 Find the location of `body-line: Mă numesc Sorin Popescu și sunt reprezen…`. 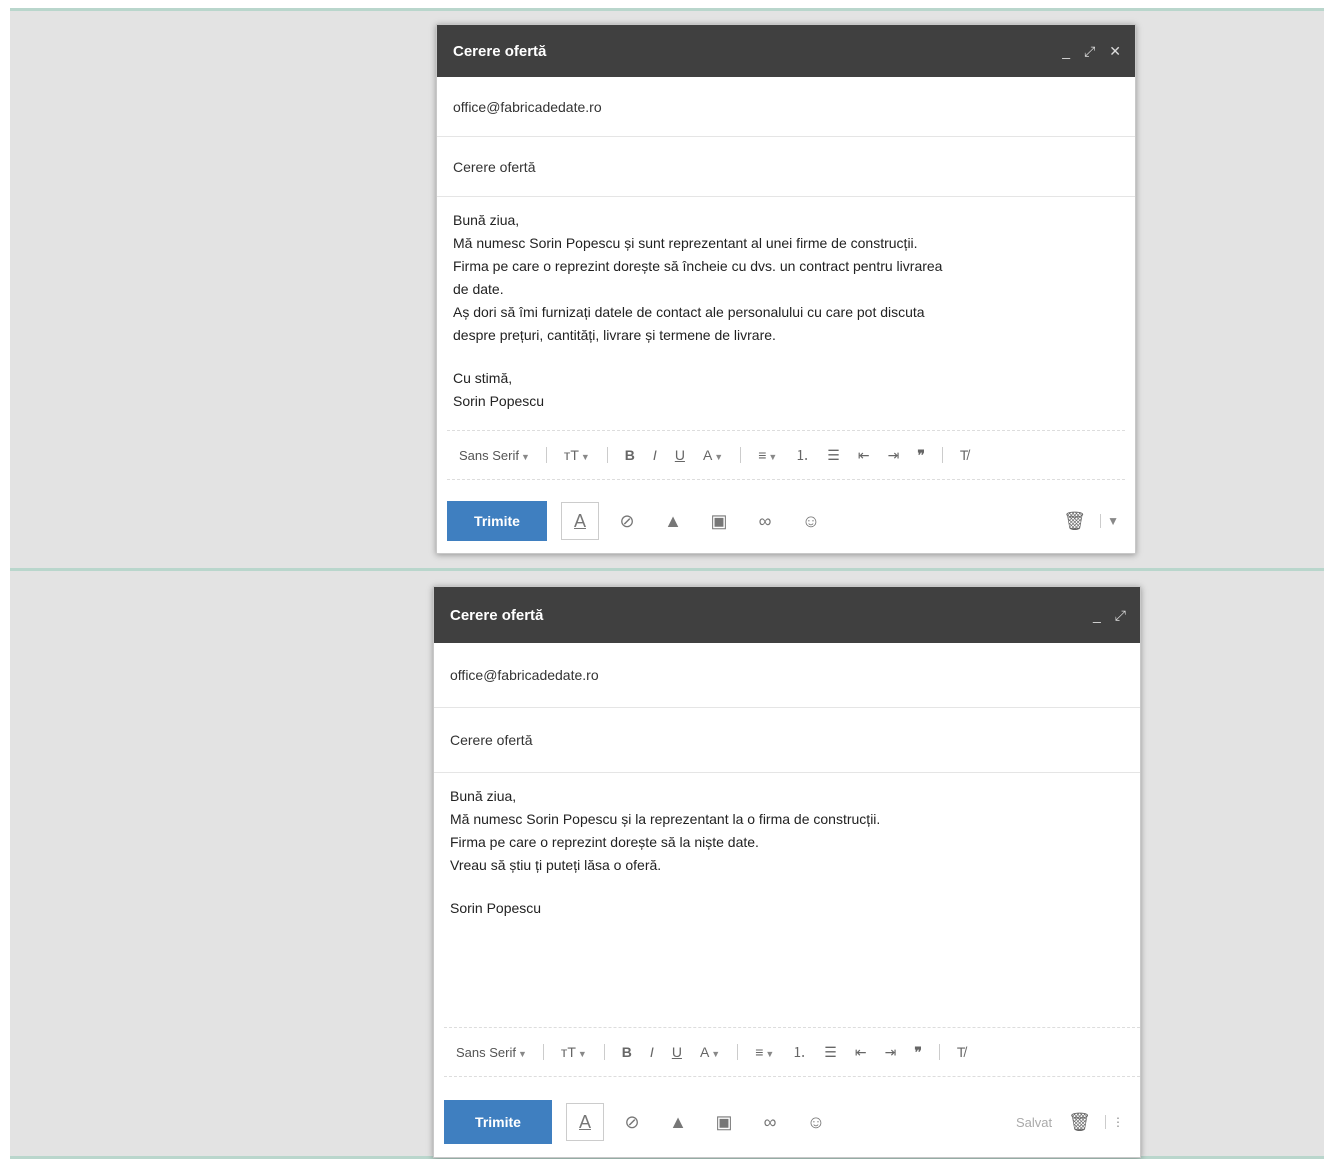

body-line: Mă numesc Sorin Popescu și sunt reprezen… is located at coordinates (685, 243).